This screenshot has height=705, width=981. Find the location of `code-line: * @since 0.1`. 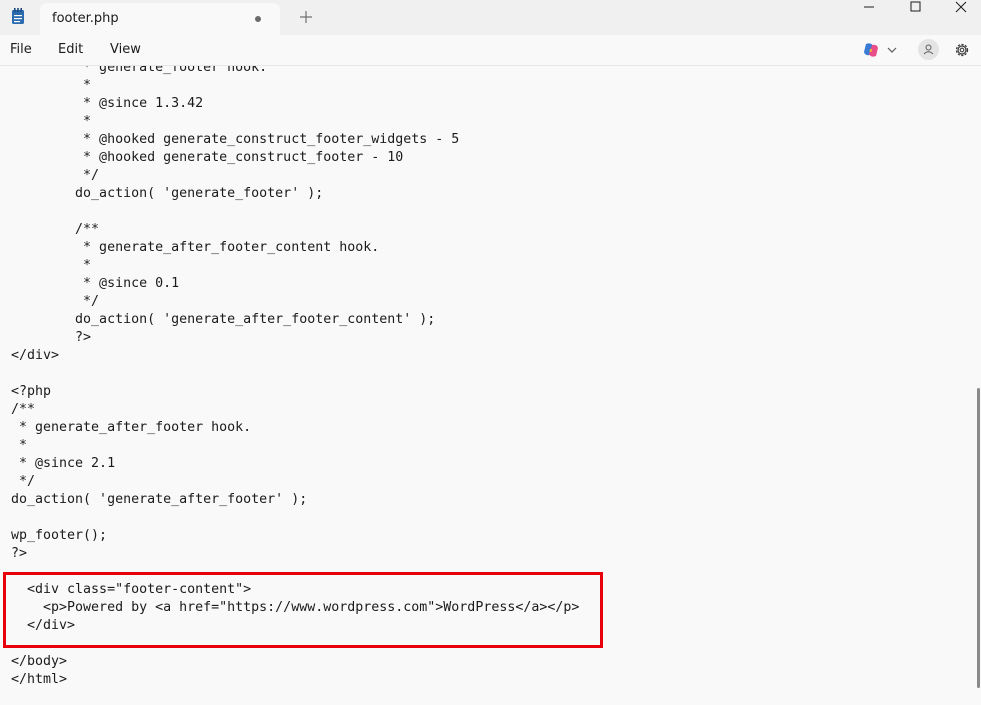

code-line: * @since 0.1 is located at coordinates (295, 284).